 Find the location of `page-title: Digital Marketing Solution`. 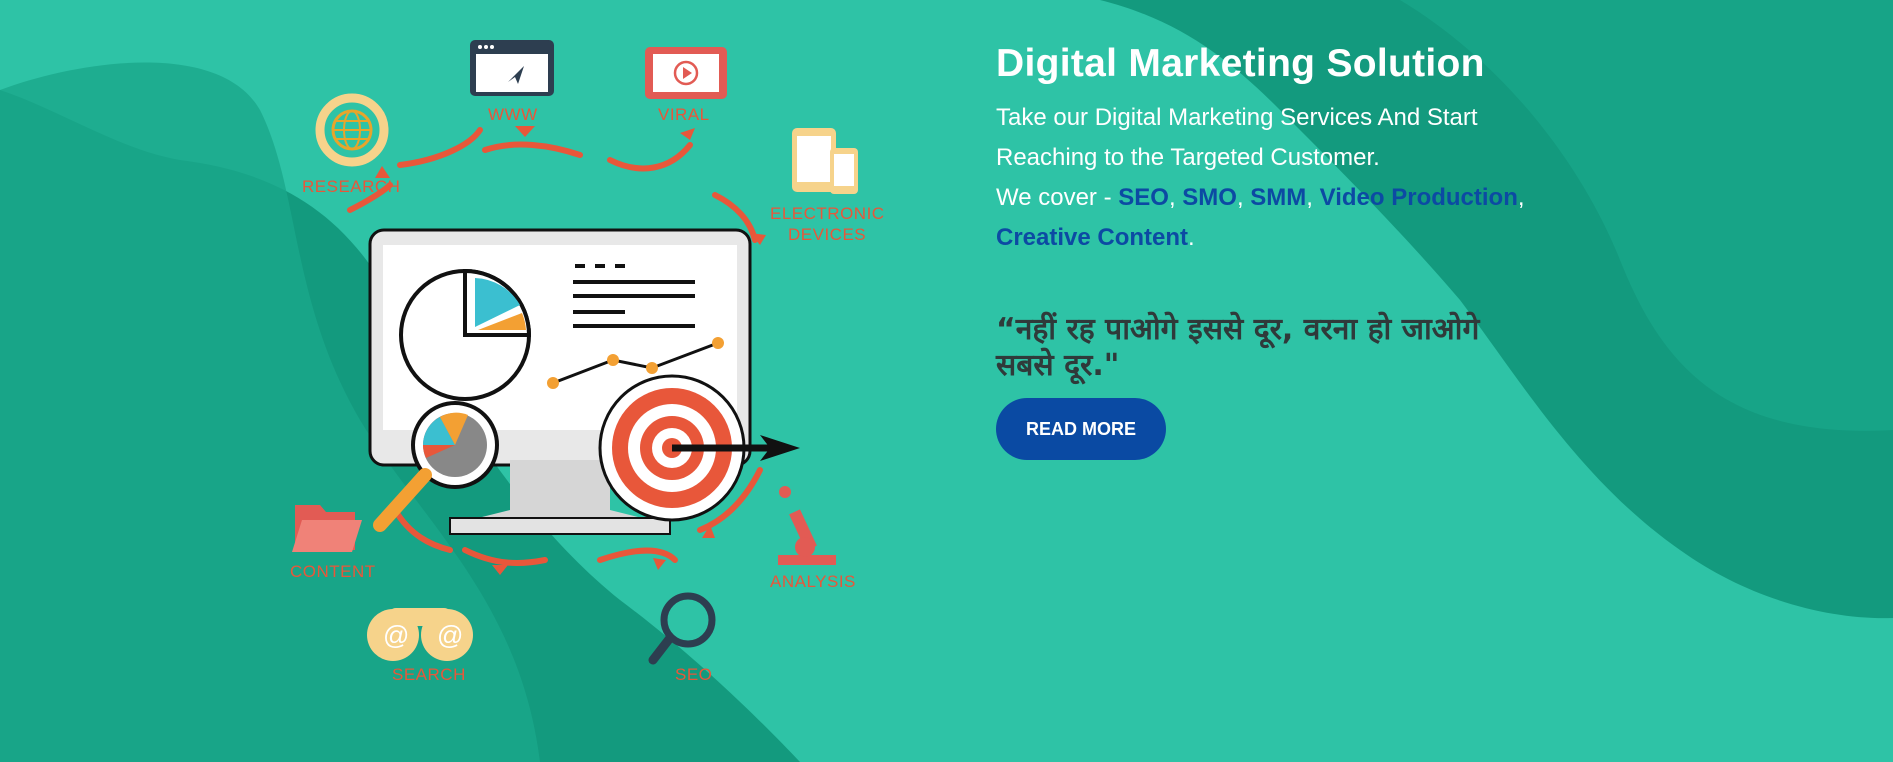

page-title: Digital Marketing Solution is located at coordinates (1240, 63).